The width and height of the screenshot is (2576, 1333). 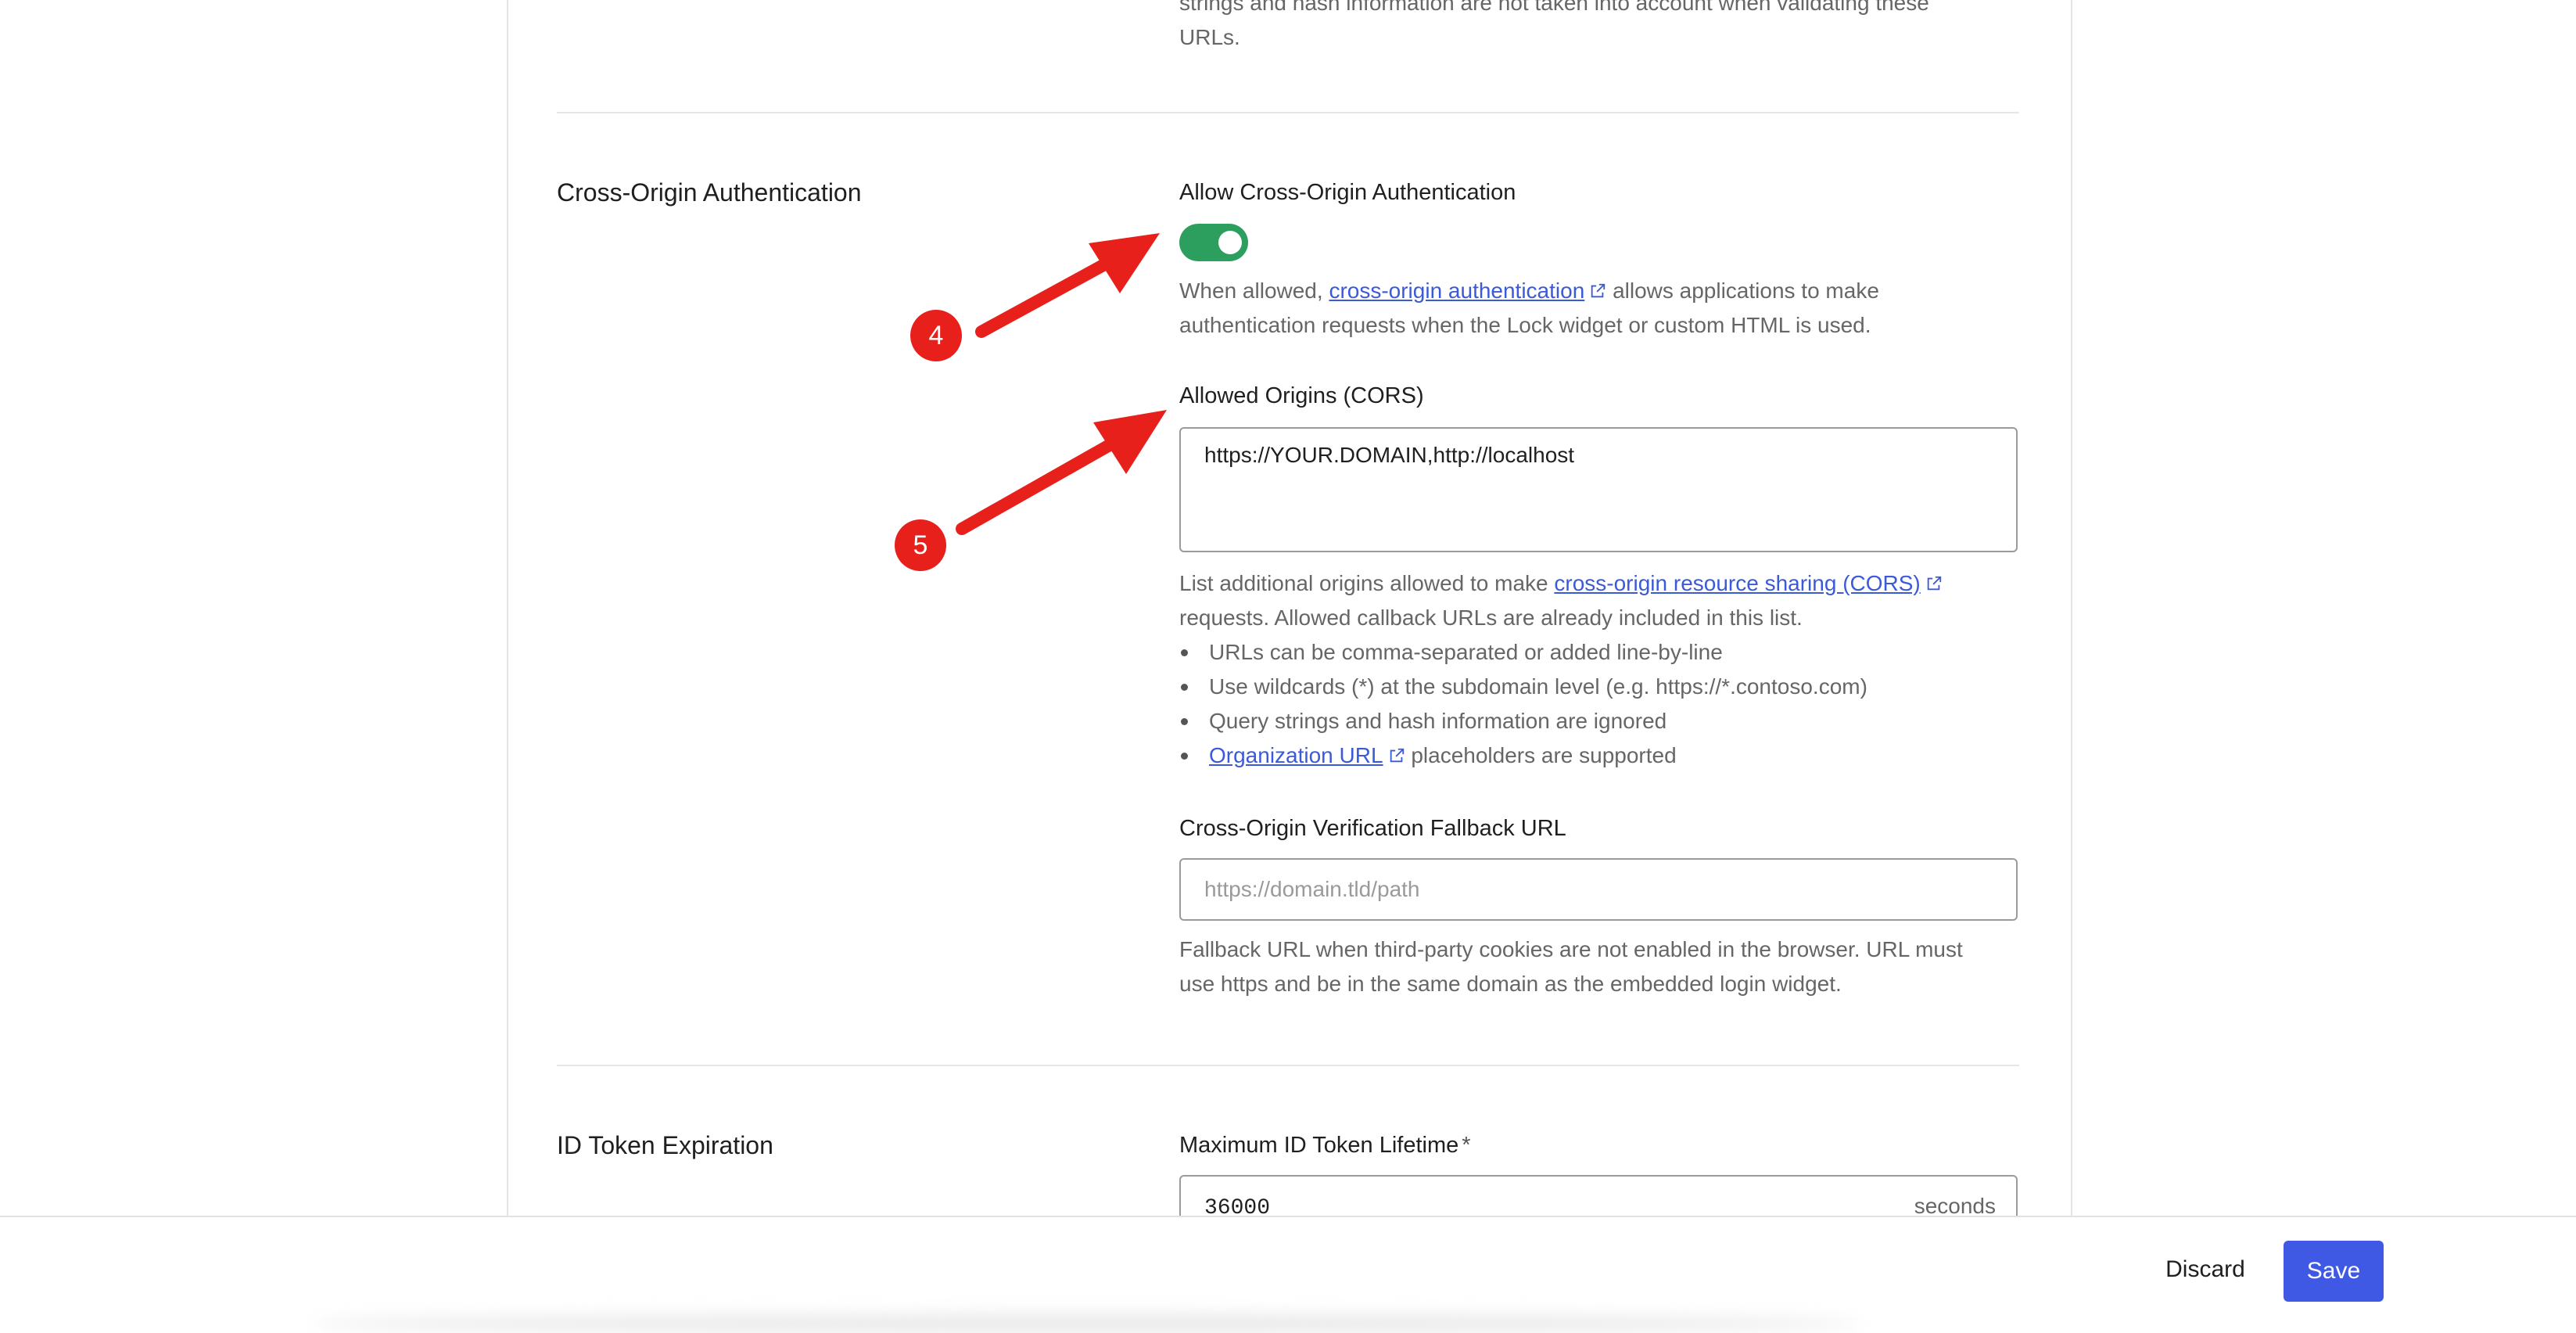 I want to click on save-button: Save, so click(x=2334, y=1272).